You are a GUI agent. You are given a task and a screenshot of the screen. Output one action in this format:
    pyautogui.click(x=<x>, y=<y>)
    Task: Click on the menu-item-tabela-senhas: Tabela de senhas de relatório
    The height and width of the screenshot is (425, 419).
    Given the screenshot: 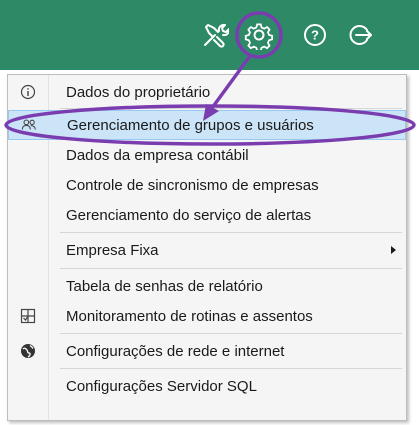 What is the action you would take?
    pyautogui.click(x=207, y=286)
    